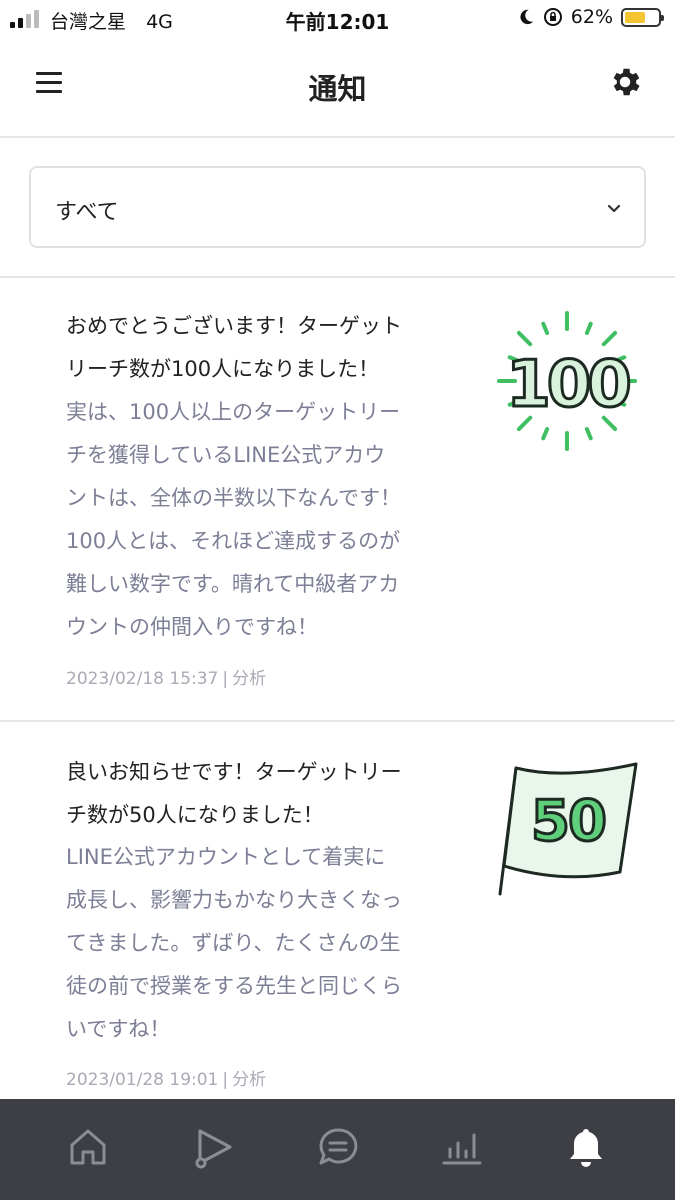 This screenshot has height=1200, width=675. I want to click on nav-bell-icon, so click(586, 1147).